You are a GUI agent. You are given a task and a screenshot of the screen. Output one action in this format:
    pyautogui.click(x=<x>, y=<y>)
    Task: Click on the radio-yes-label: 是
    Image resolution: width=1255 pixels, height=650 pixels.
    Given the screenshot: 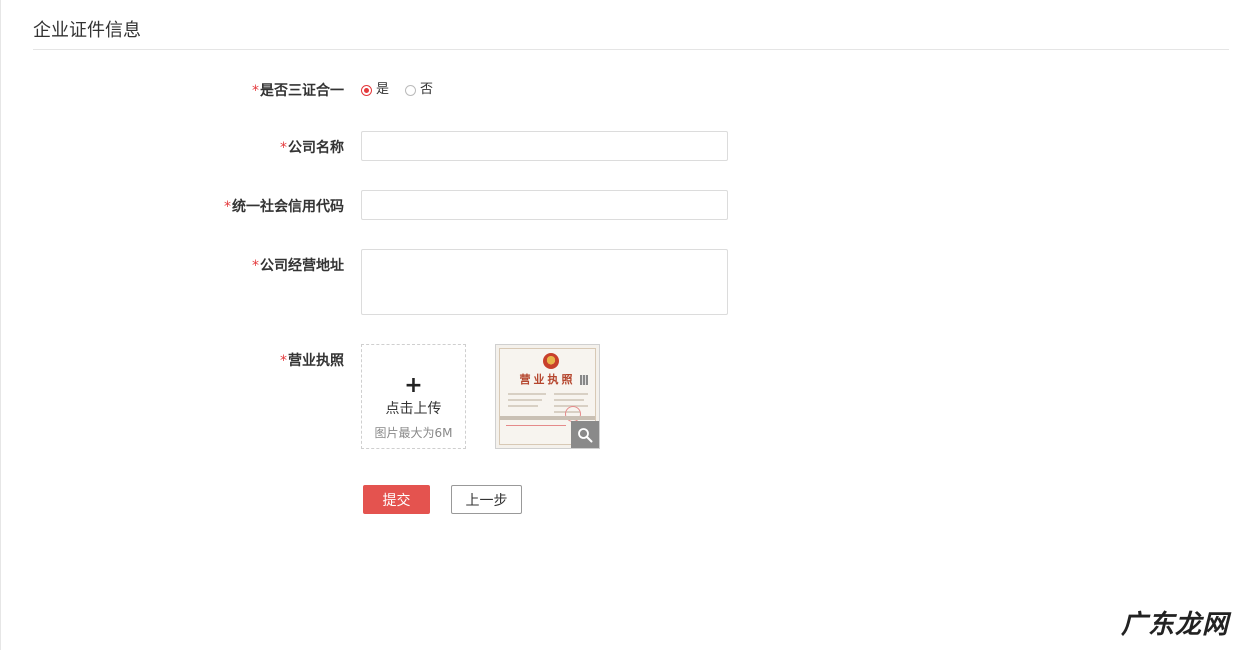 What is the action you would take?
    pyautogui.click(x=383, y=89)
    